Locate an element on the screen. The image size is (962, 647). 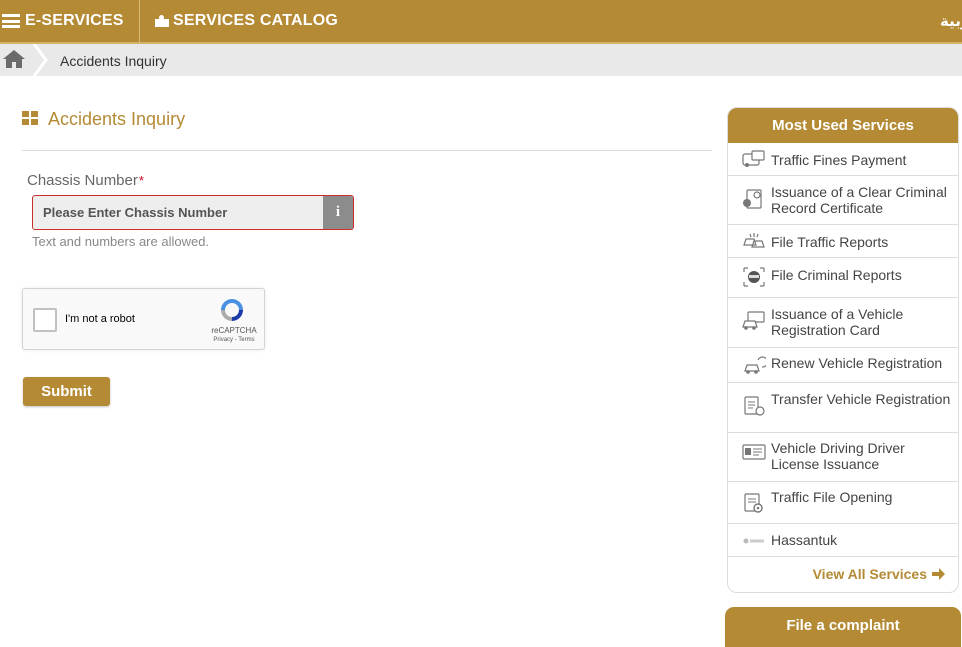
sidebar-item-transfer-registration: Transfer Vehicle Registration is located at coordinates (843, 408).